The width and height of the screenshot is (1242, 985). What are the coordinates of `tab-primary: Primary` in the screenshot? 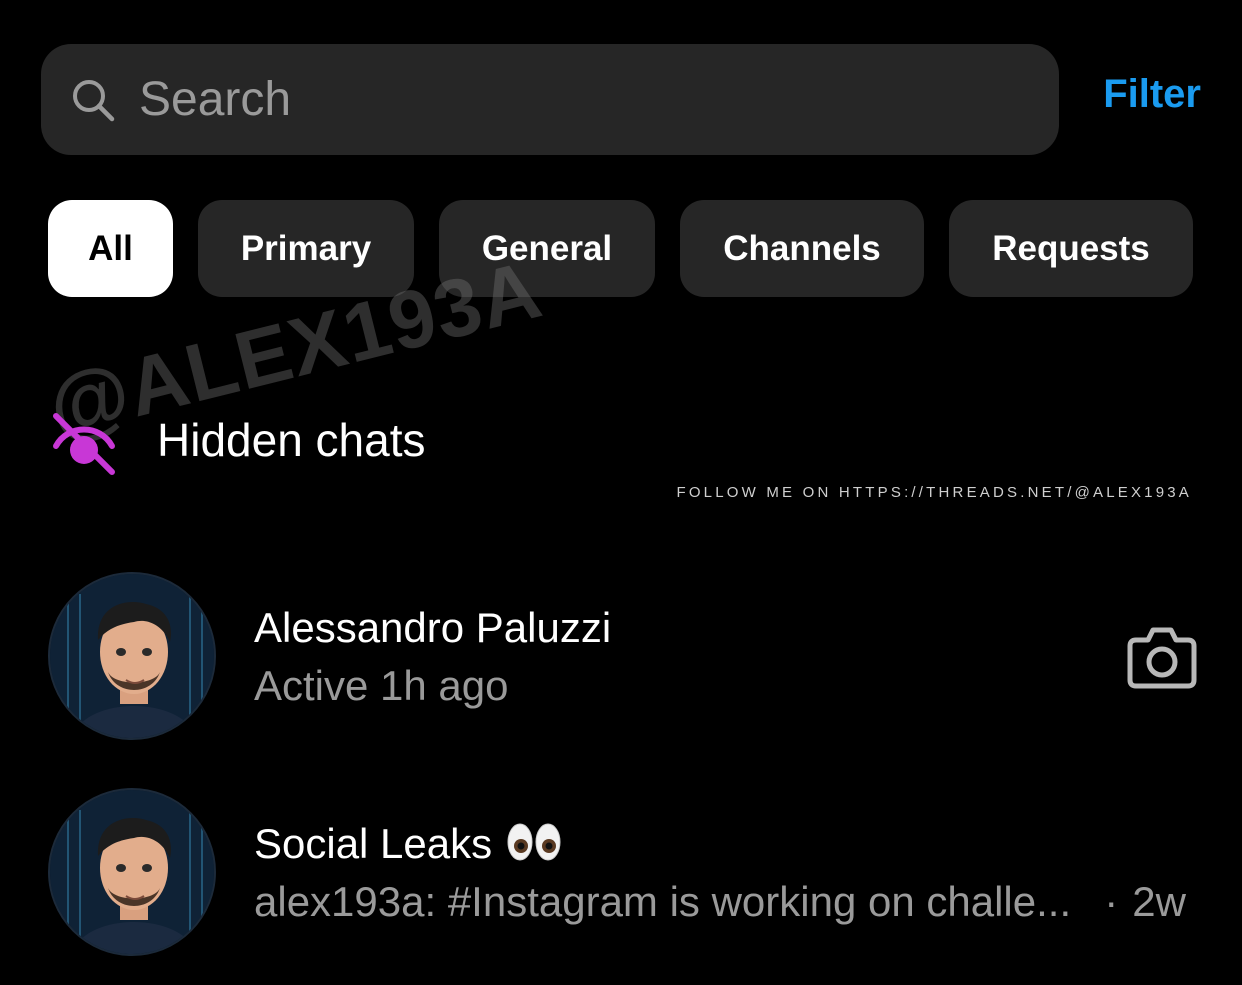 It's located at (306, 248).